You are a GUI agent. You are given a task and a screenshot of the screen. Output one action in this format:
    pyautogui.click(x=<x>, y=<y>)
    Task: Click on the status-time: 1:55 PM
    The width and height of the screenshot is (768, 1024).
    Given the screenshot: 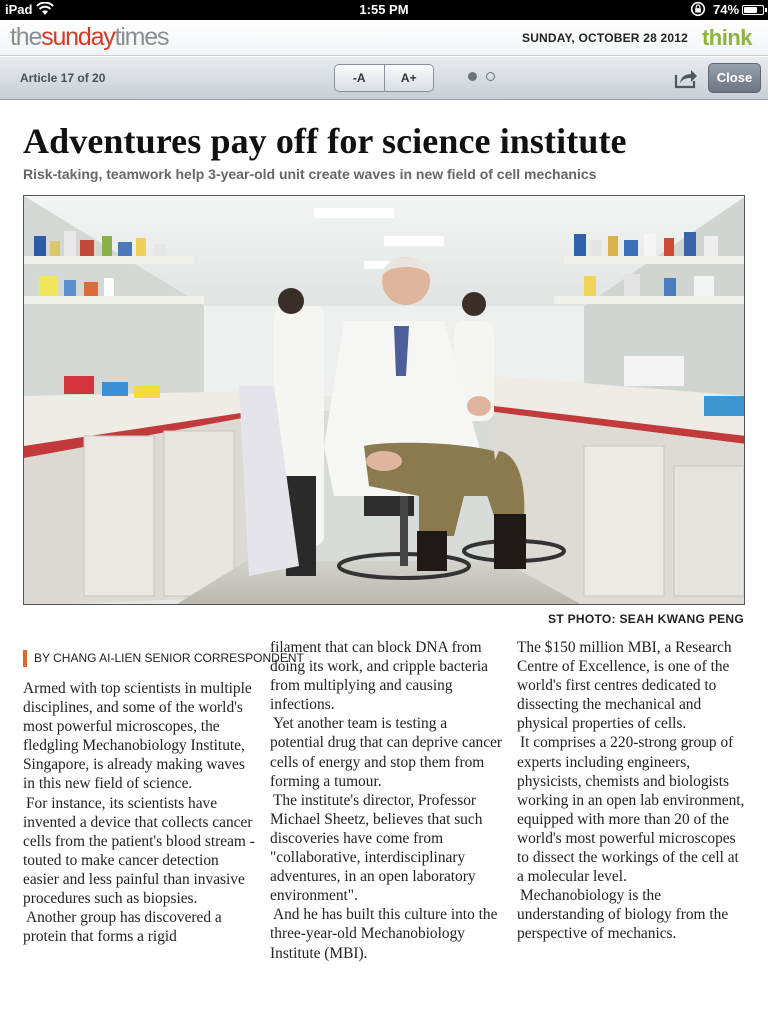 What is the action you would take?
    pyautogui.click(x=384, y=9)
    